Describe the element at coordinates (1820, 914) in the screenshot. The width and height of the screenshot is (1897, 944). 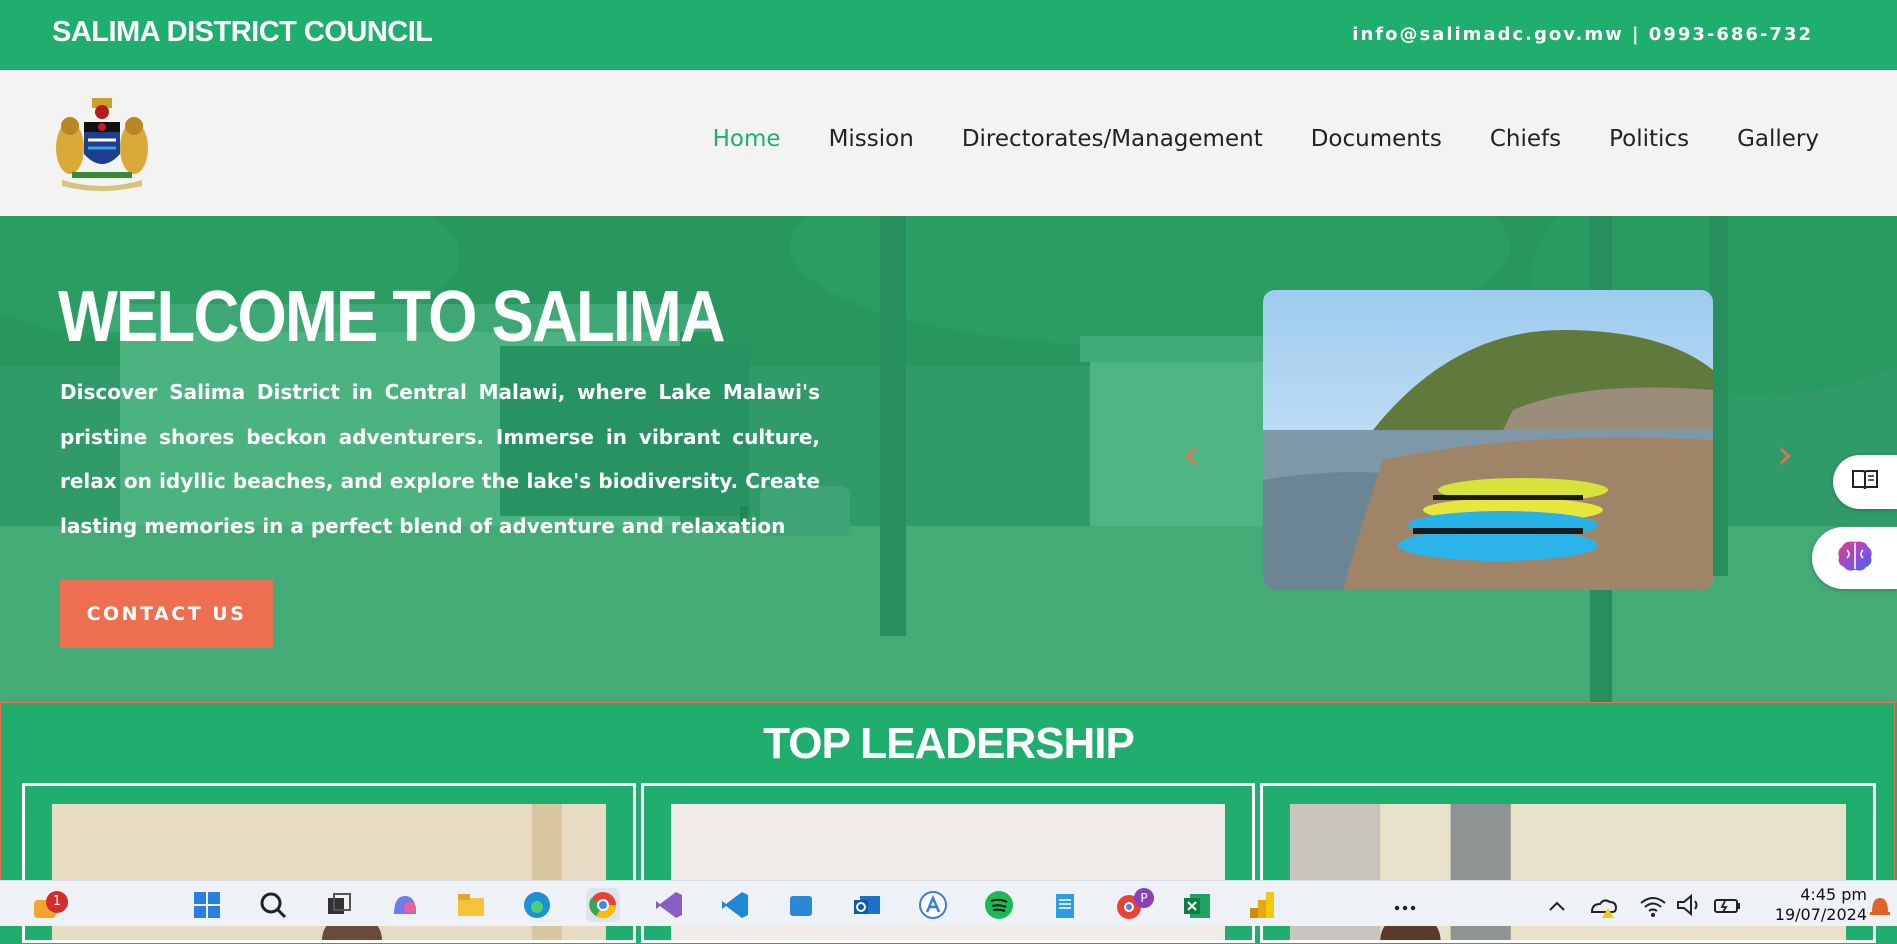
I see `clock-date: 19/07/2024` at that location.